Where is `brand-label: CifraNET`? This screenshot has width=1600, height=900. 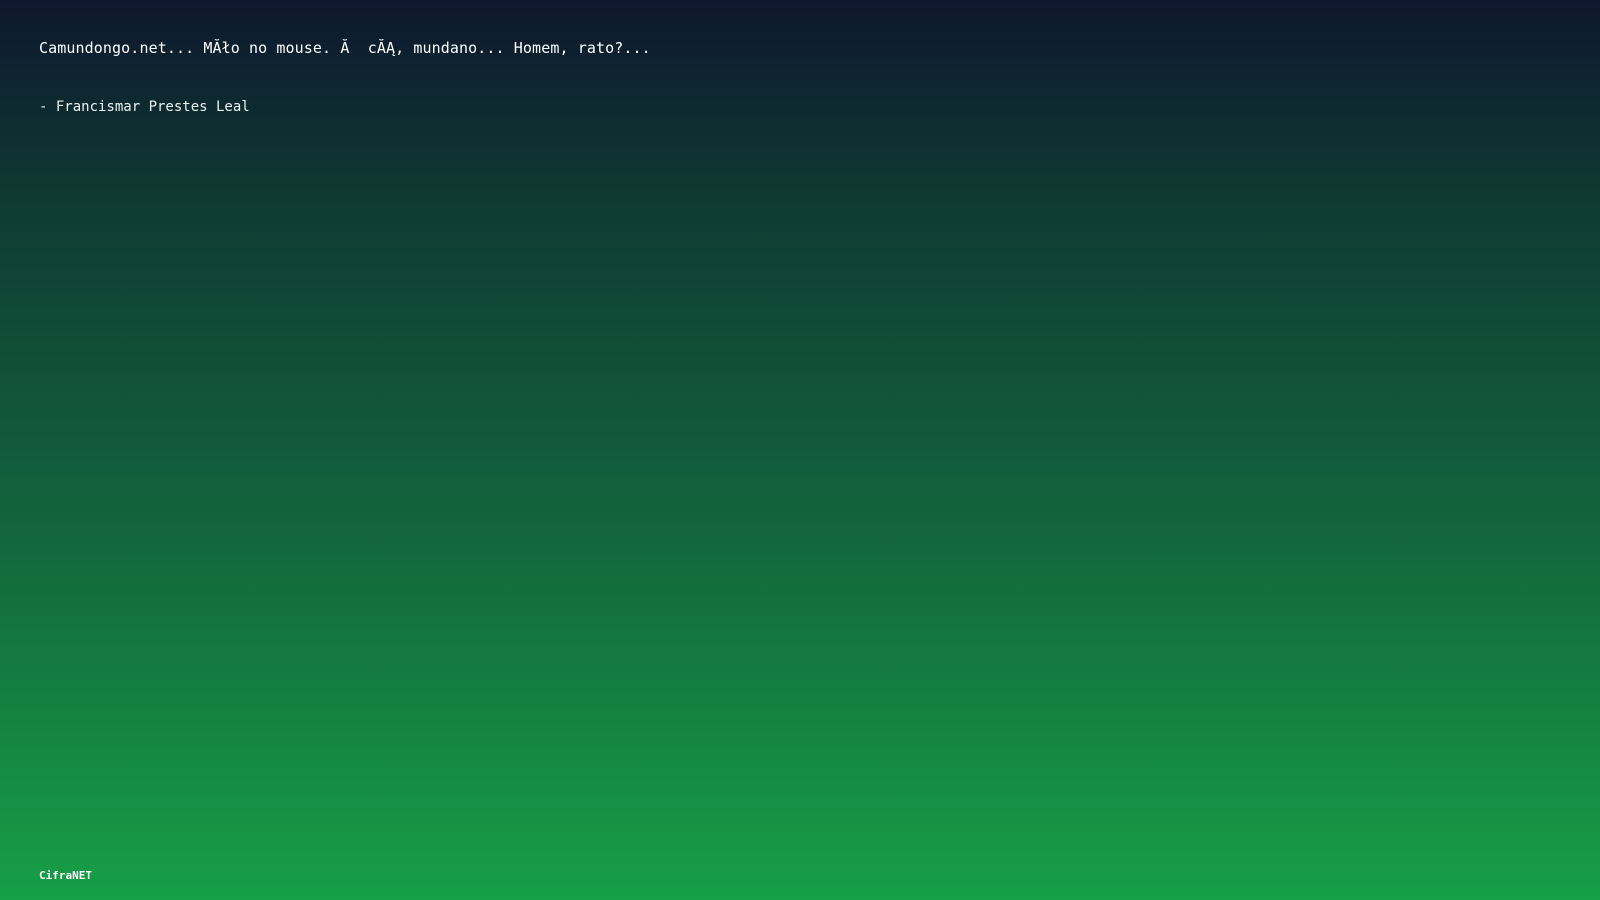 brand-label: CifraNET is located at coordinates (65, 875).